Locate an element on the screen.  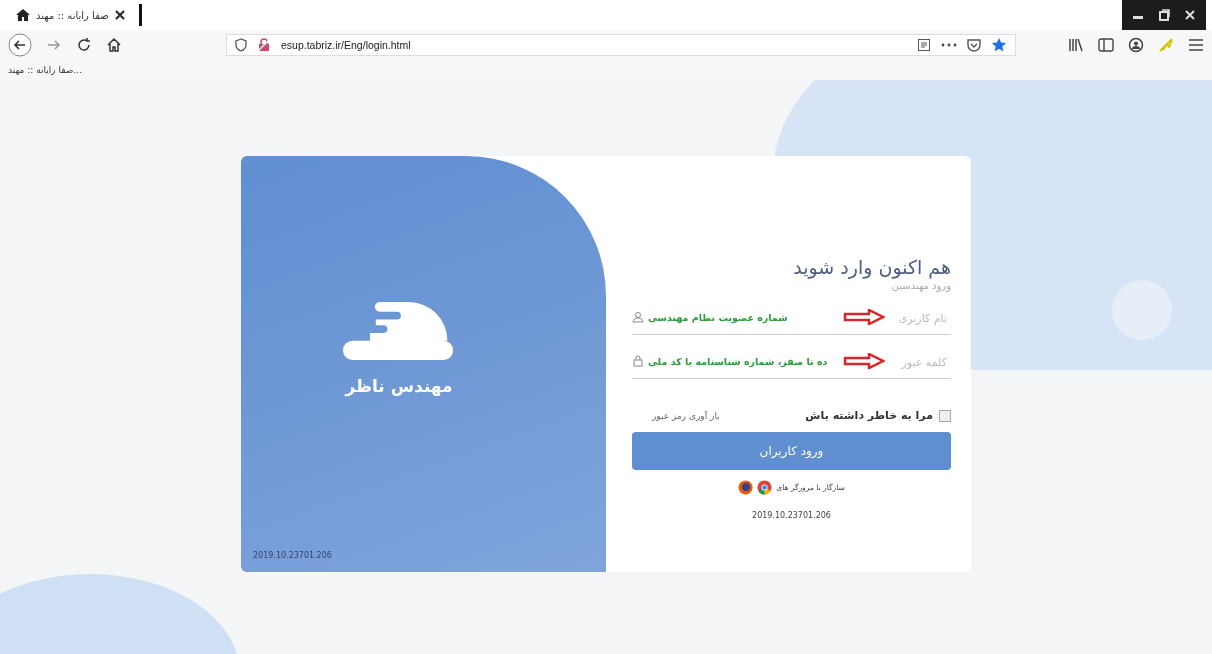
brand-name: مهندس ناظر is located at coordinates (399, 386).